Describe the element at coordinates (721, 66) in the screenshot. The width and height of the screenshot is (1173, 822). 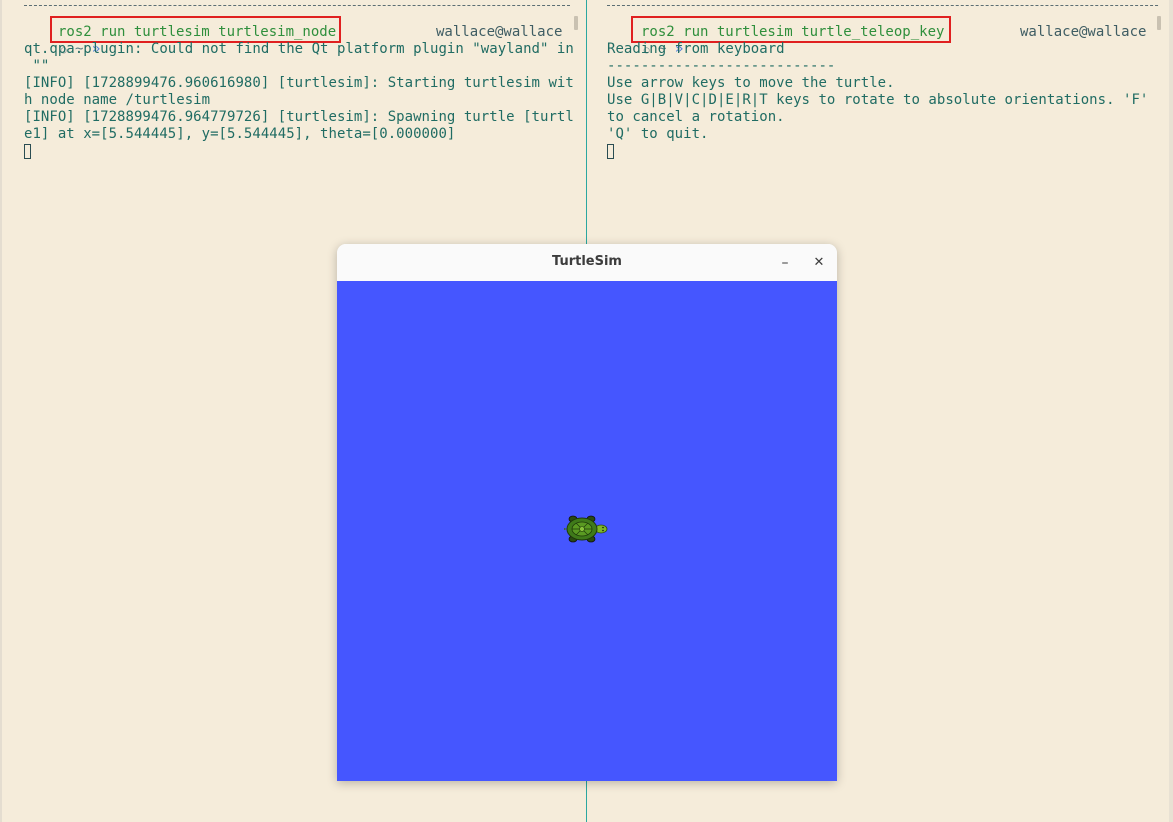
I see `right-output-line-2: ---------------------------` at that location.